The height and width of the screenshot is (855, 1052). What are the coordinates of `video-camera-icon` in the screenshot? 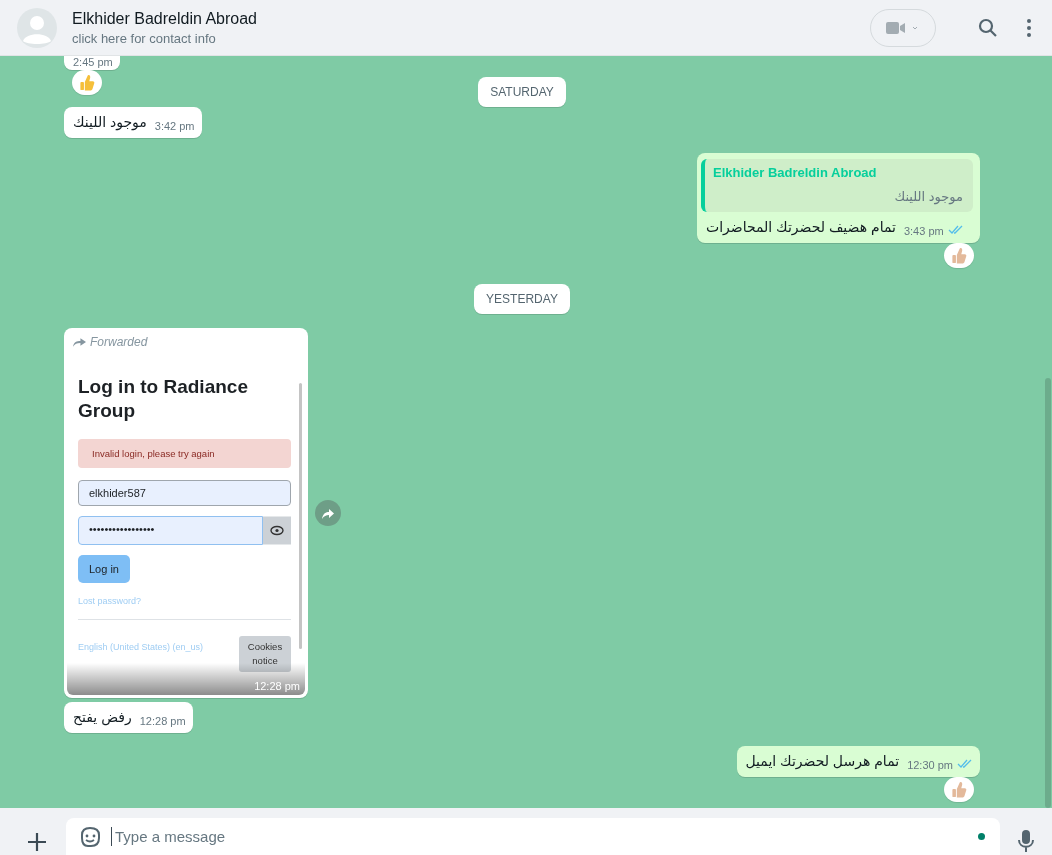 It's located at (903, 27).